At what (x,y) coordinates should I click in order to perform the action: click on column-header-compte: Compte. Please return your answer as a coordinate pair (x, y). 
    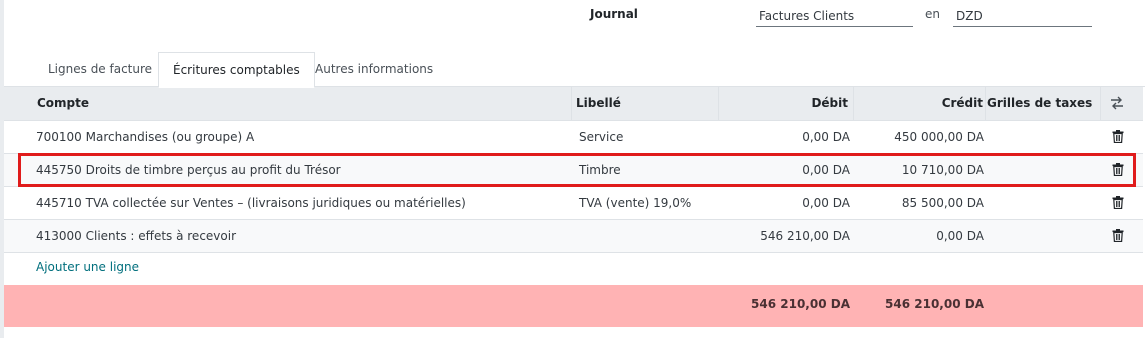
    Looking at the image, I should click on (63, 103).